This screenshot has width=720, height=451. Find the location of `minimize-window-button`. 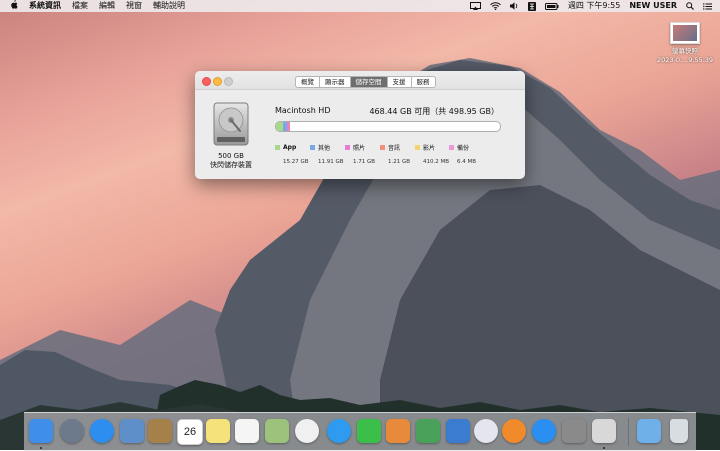

minimize-window-button is located at coordinates (217, 81).